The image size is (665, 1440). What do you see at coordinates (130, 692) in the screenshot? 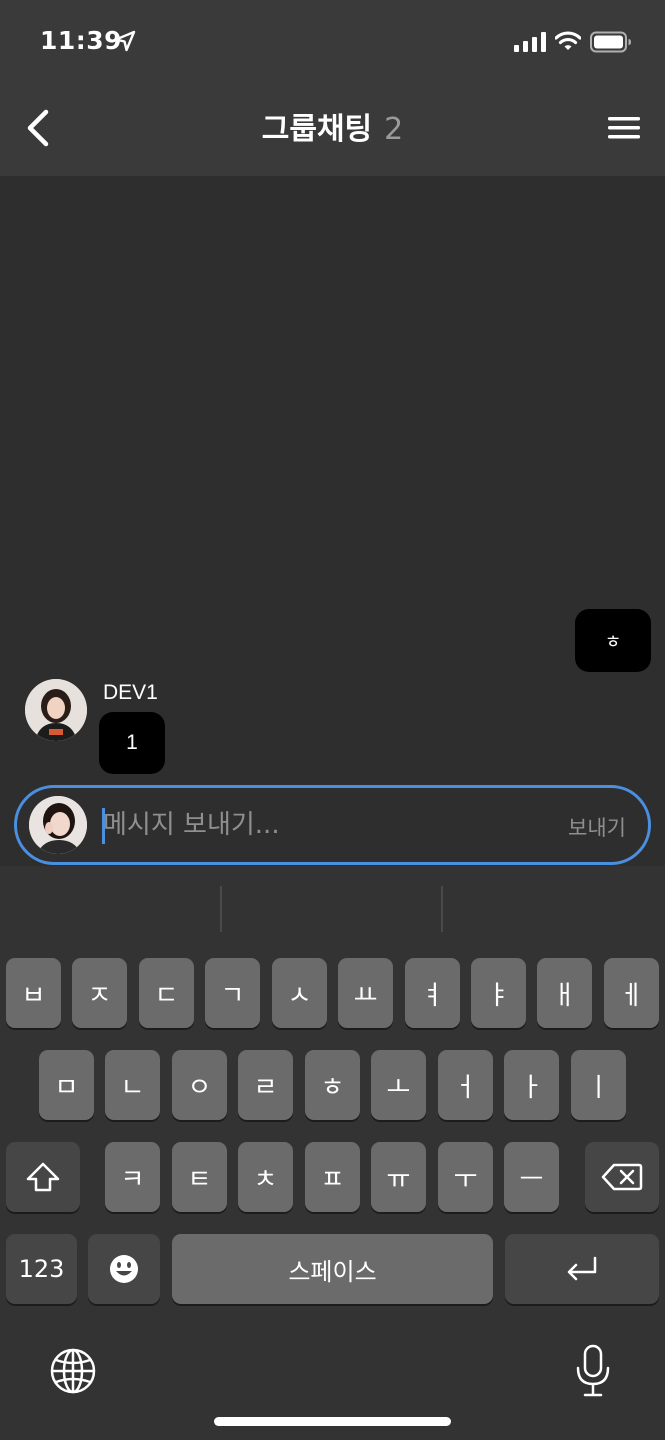
I see `sender-name: DEV1` at bounding box center [130, 692].